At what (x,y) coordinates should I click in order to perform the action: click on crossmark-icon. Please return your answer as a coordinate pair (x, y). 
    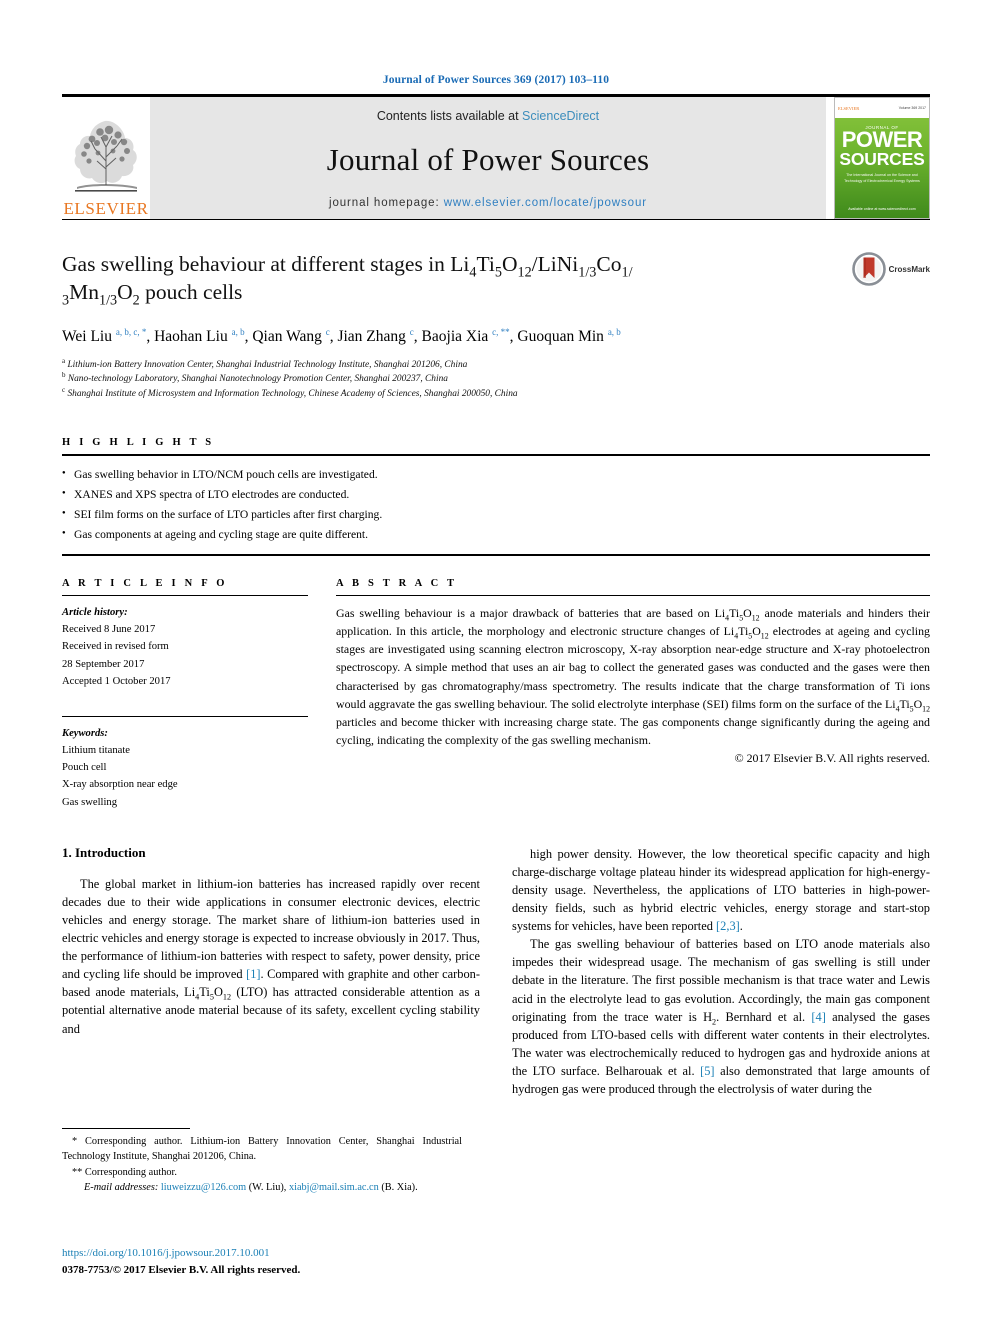
    Looking at the image, I should click on (868, 269).